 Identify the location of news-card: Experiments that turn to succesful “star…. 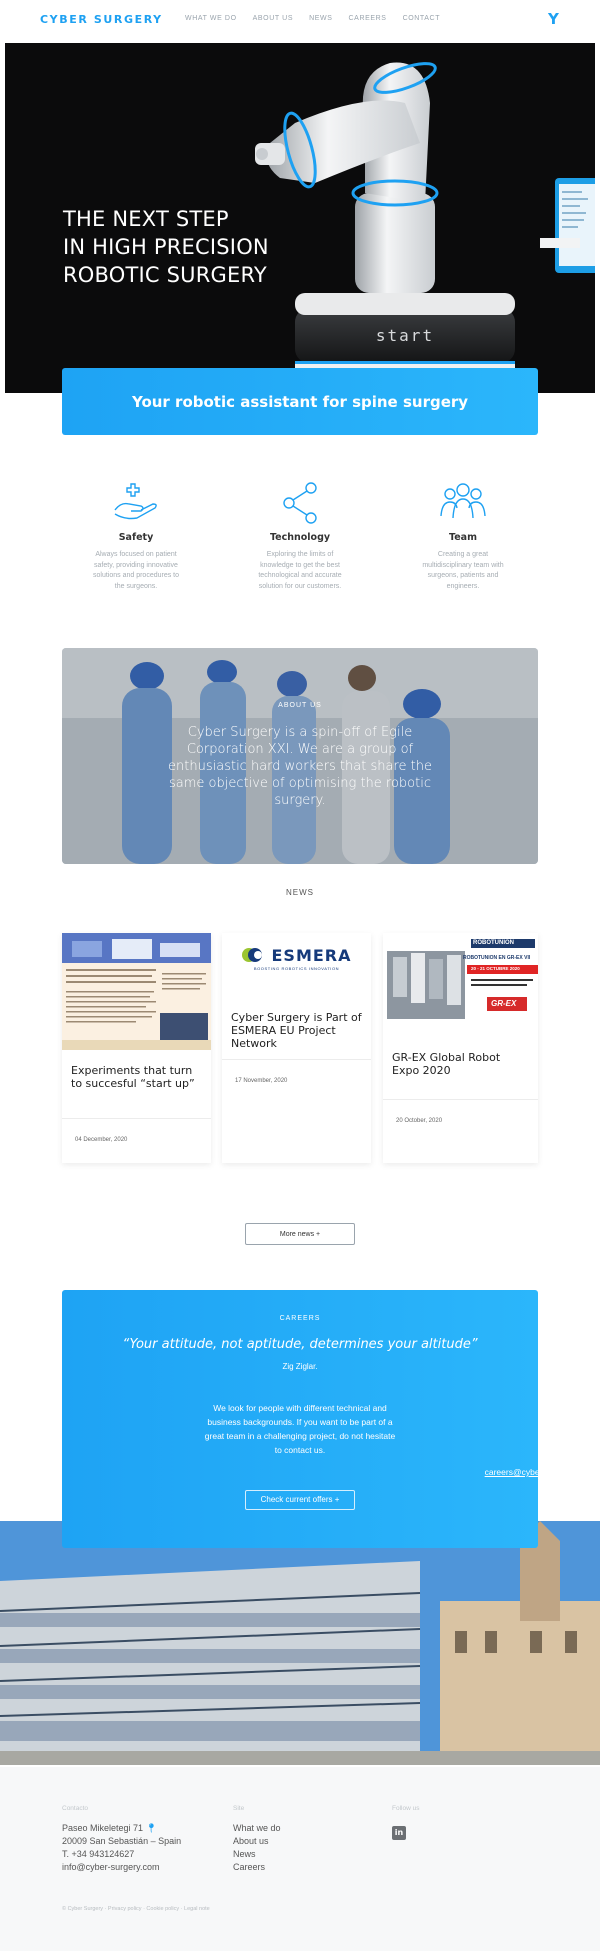
(136, 1048).